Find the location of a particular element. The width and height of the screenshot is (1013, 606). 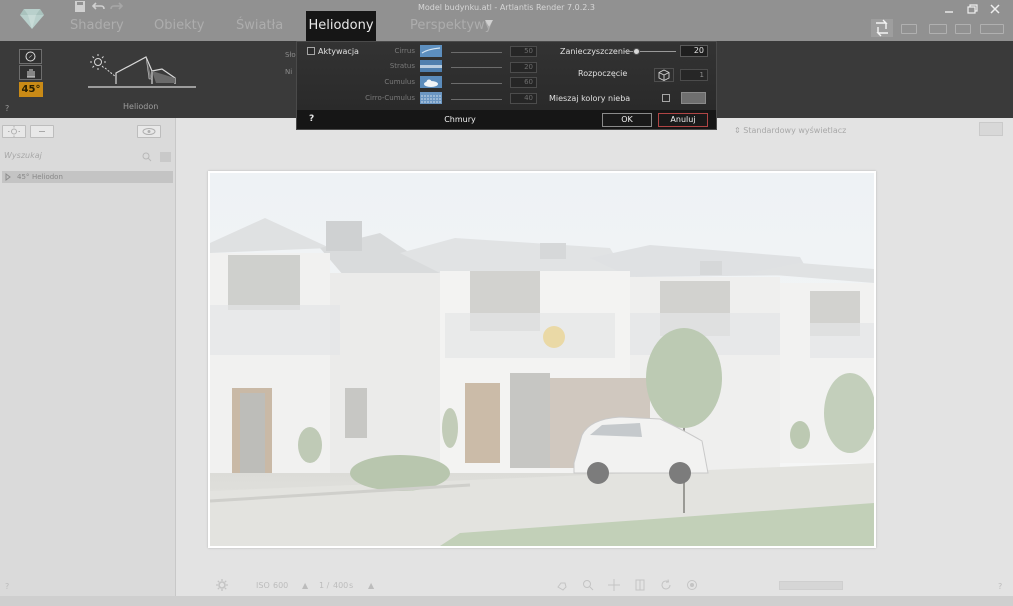

swap-view-icon is located at coordinates (882, 28).